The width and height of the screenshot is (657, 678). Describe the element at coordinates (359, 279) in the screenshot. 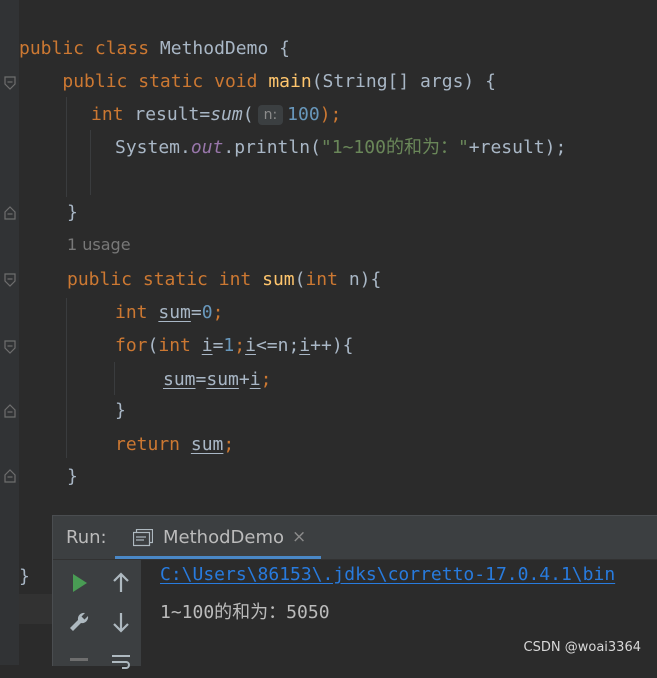

I see `params: n){` at that location.